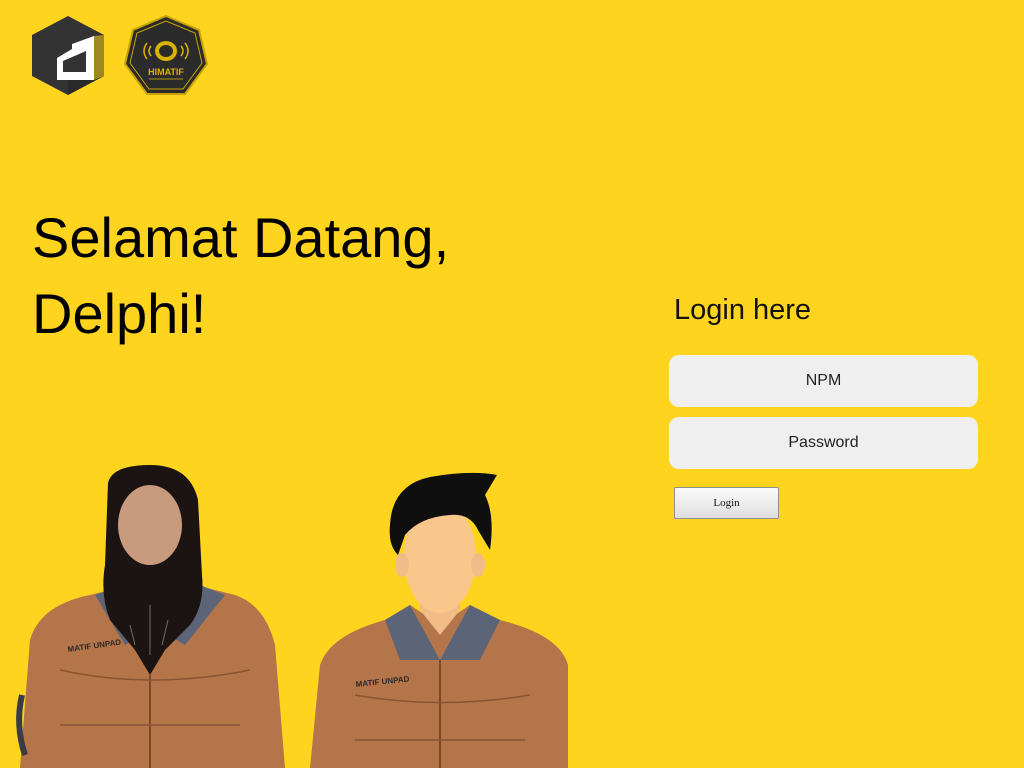 Image resolution: width=1024 pixels, height=768 pixels. What do you see at coordinates (150, 616) in the screenshot?
I see `student-left: MATIF UNPAD` at bounding box center [150, 616].